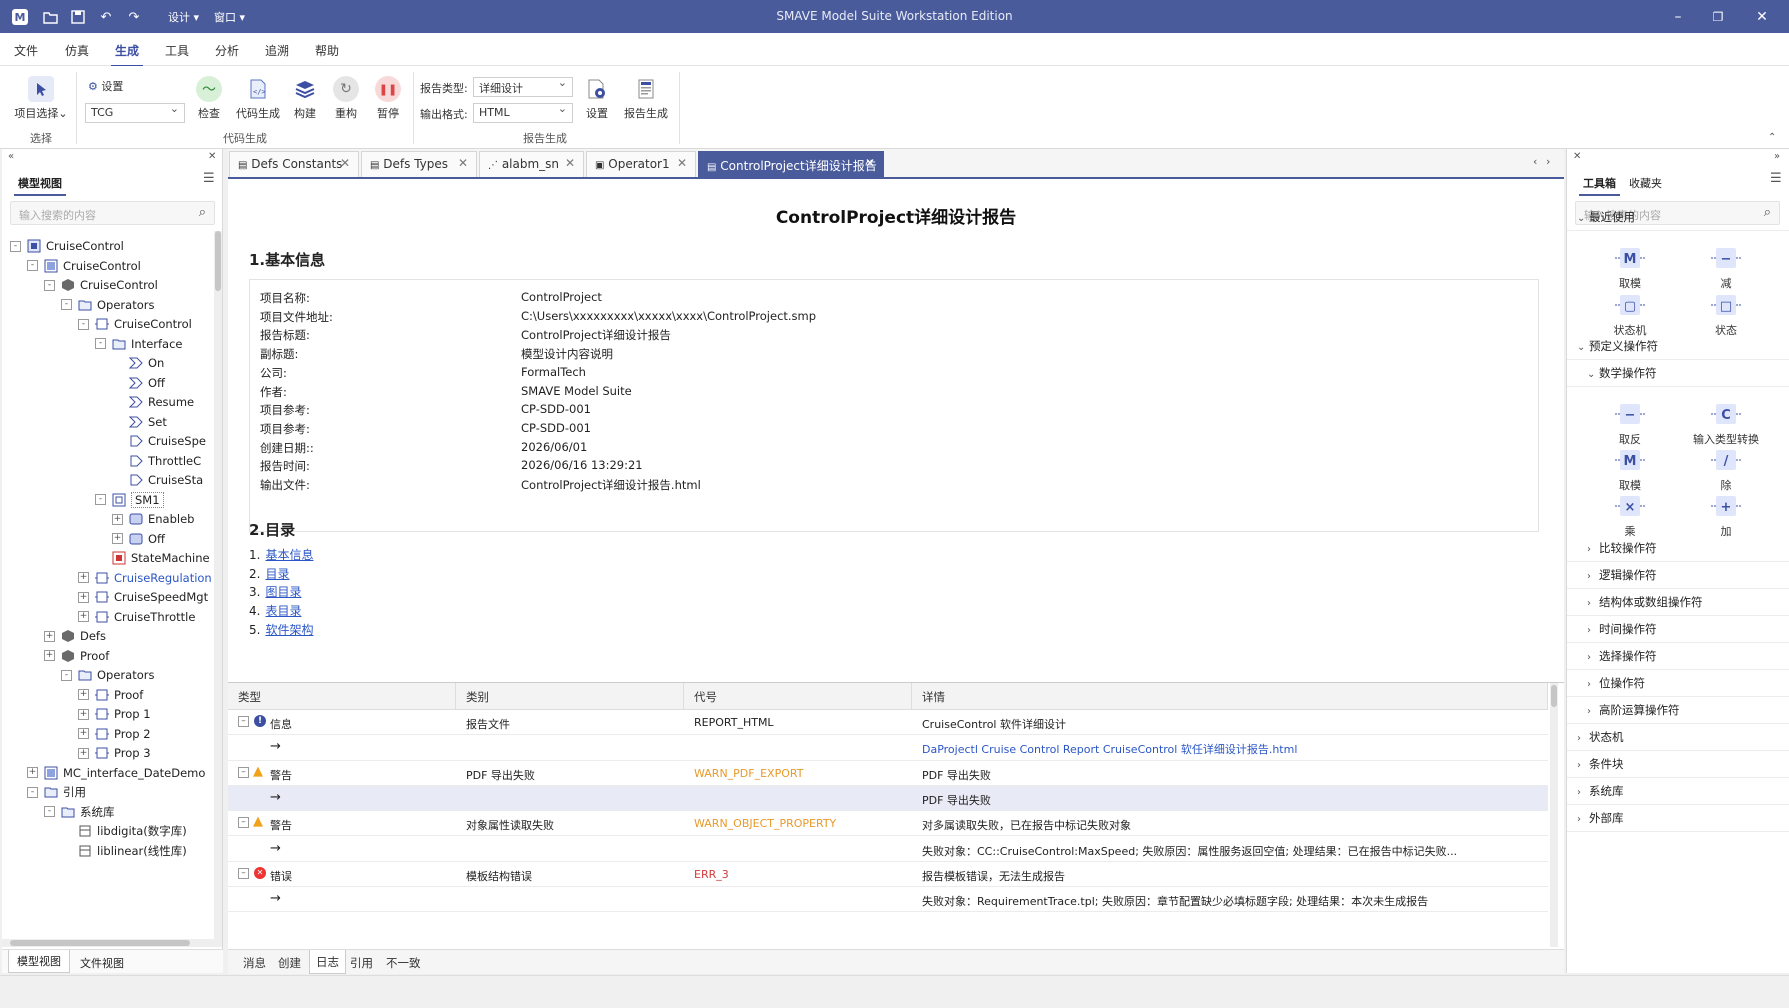 The image size is (1789, 1008). Describe the element at coordinates (11, 156) in the screenshot. I see `pane-collapse-icon: «` at that location.